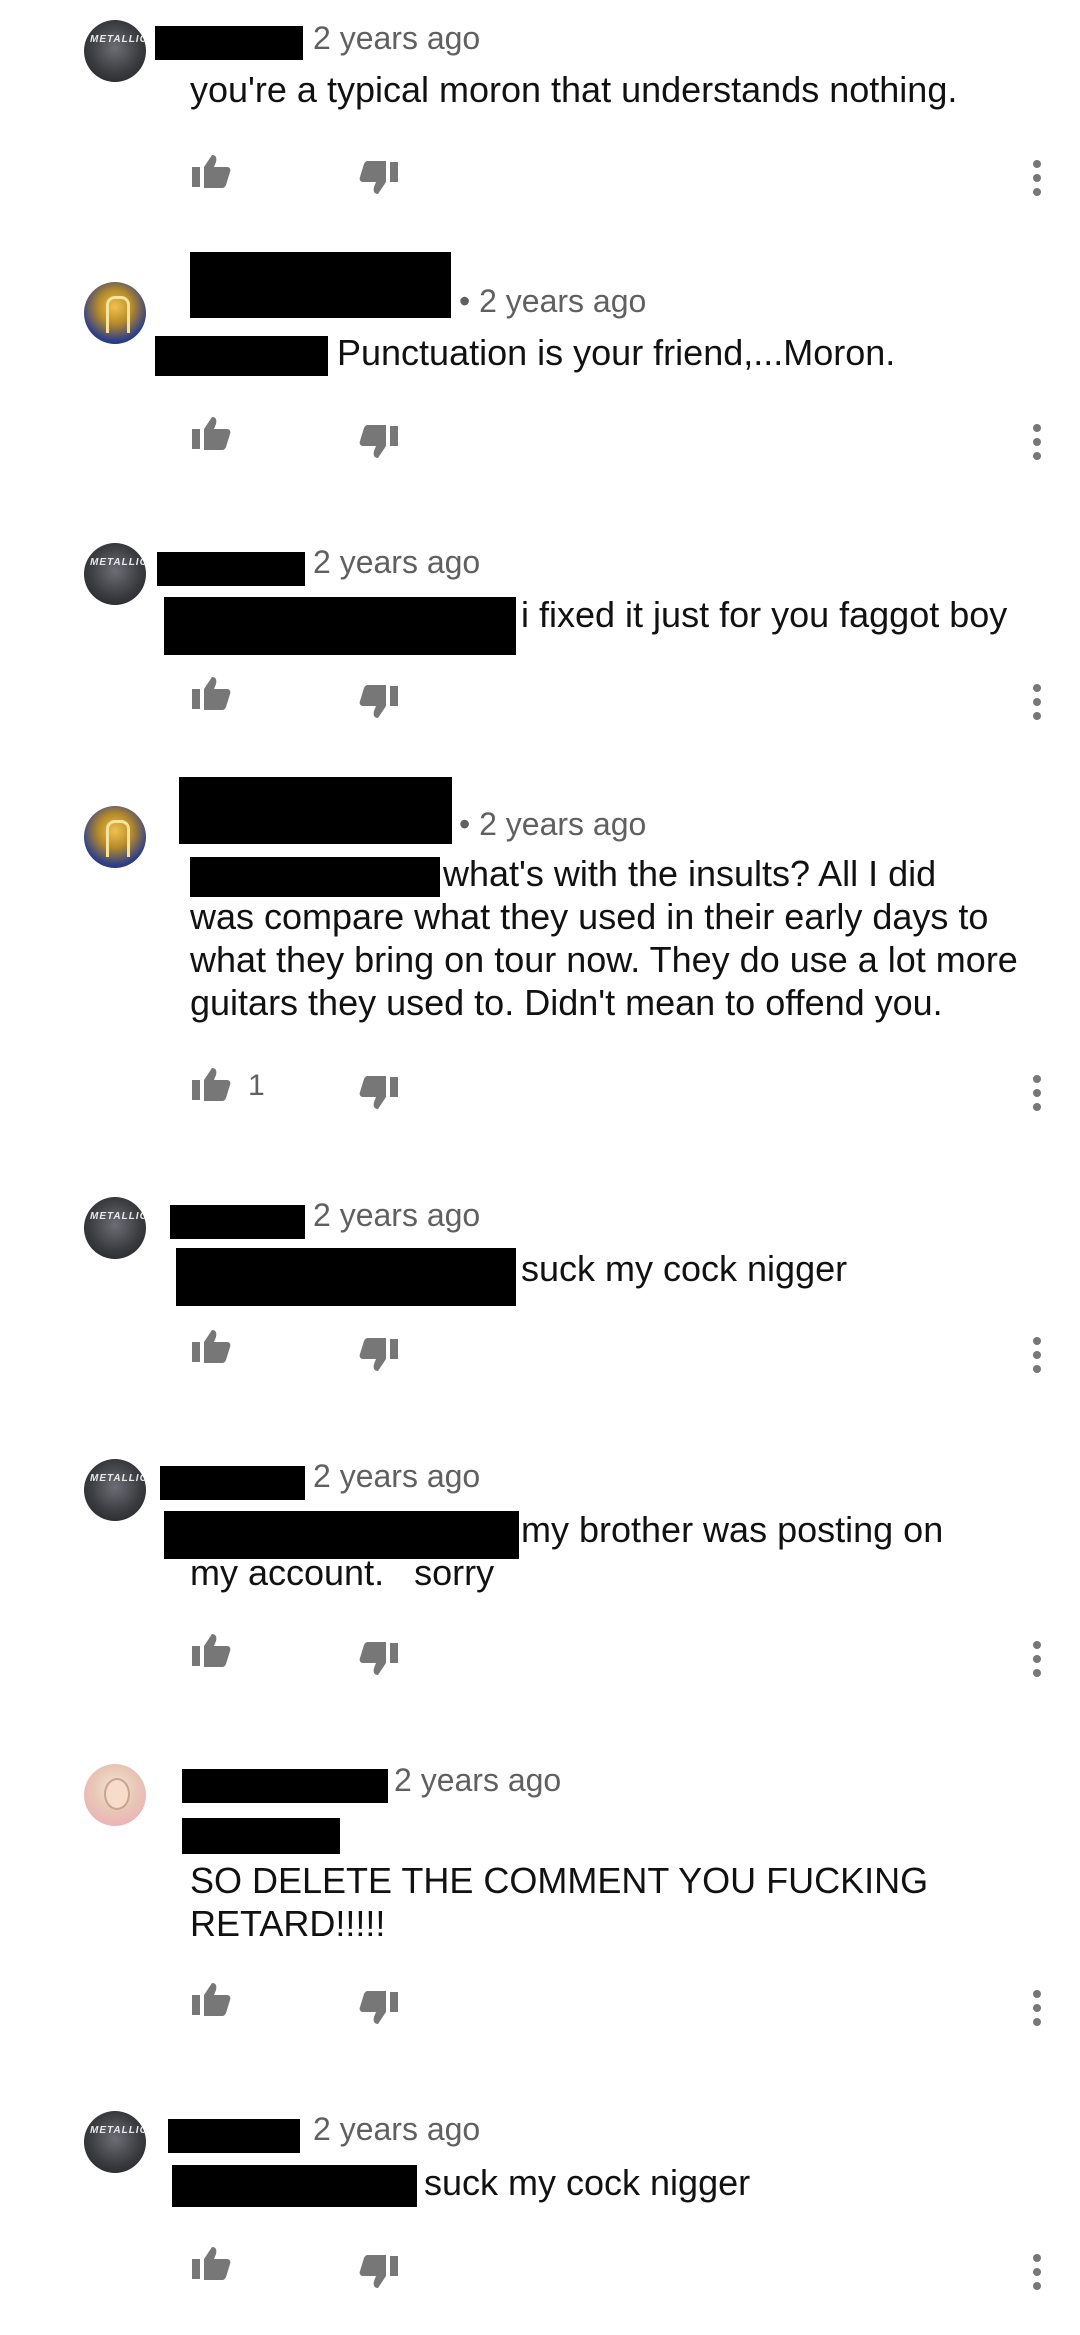 The image size is (1080, 2335). I want to click on comment-text-continued: my account. sorry, so click(342, 1572).